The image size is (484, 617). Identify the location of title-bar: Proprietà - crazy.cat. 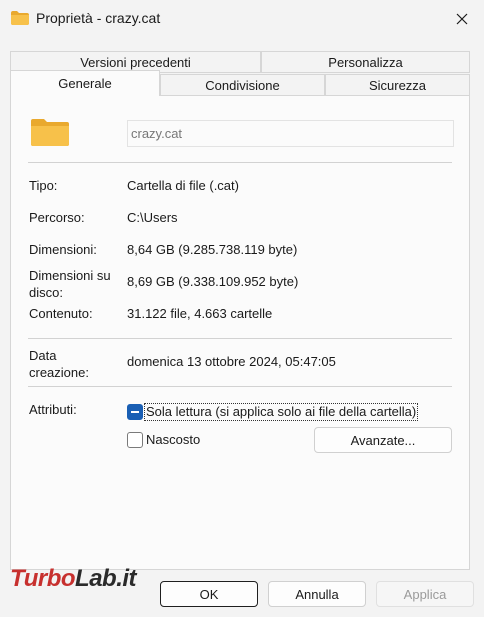
(242, 19).